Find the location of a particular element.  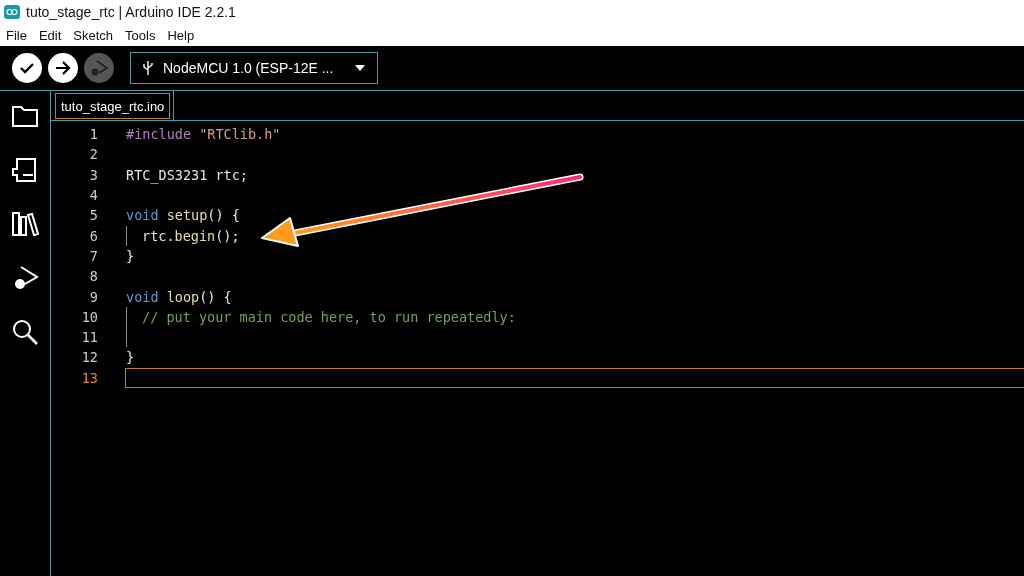

line-number: 12 is located at coordinates (89, 357).